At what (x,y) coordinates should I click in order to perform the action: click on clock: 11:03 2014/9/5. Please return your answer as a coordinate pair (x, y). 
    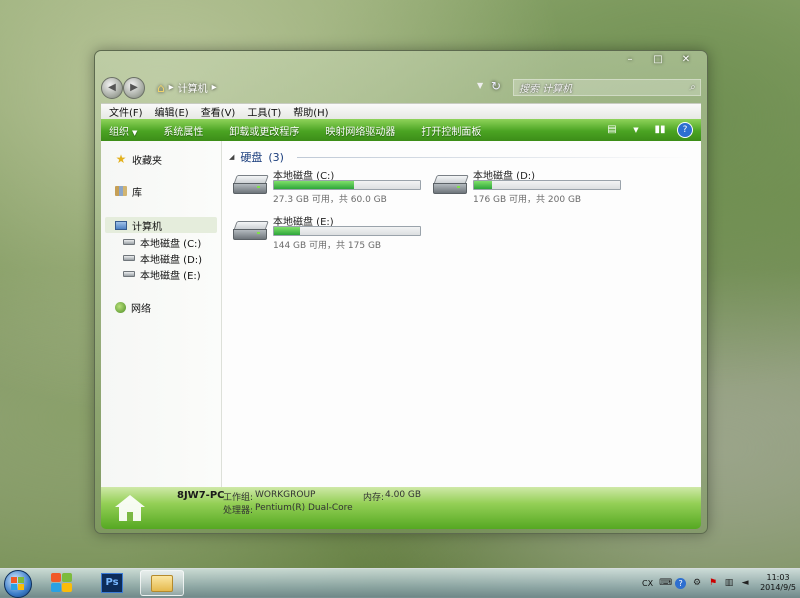
    Looking at the image, I should click on (778, 583).